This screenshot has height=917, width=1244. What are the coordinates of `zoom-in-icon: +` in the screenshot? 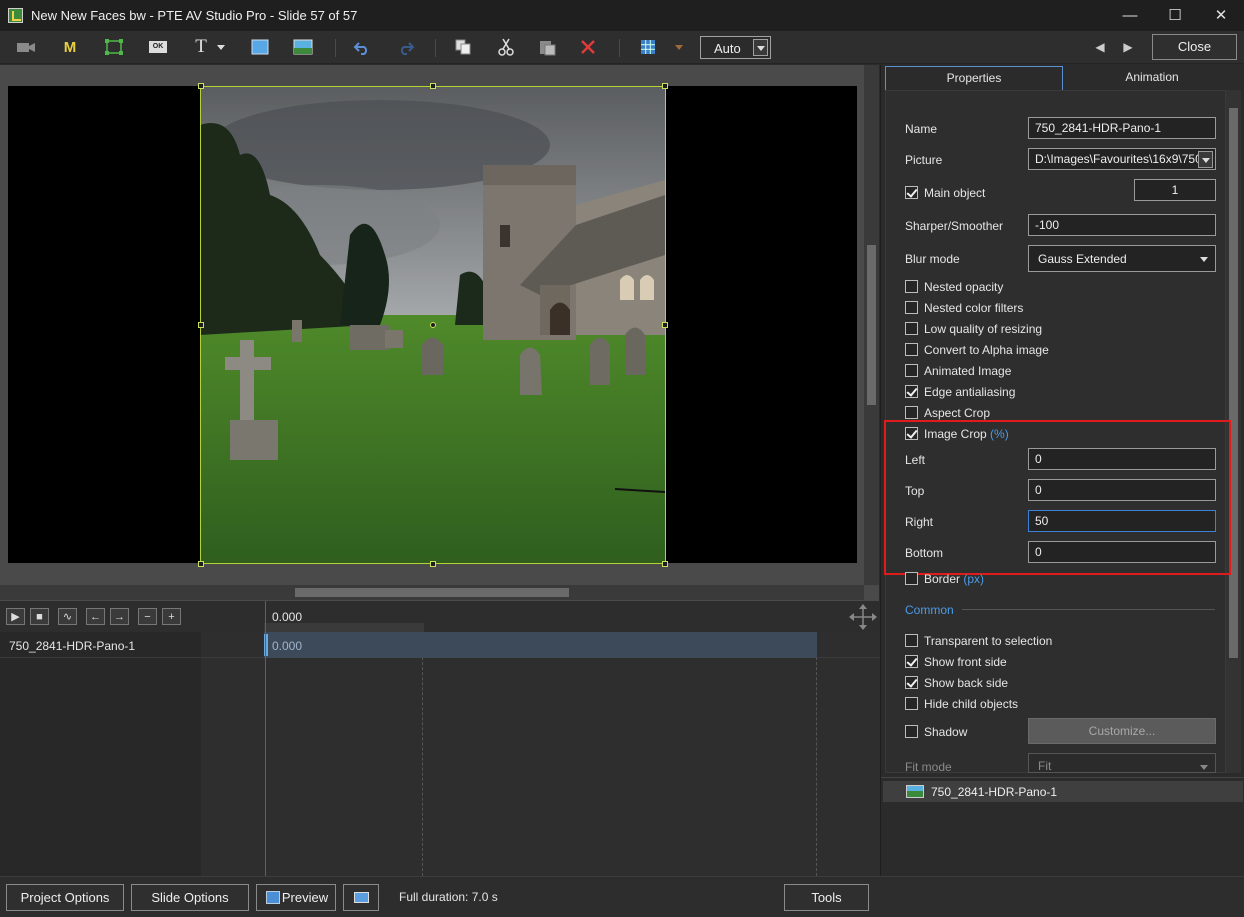 It's located at (171, 616).